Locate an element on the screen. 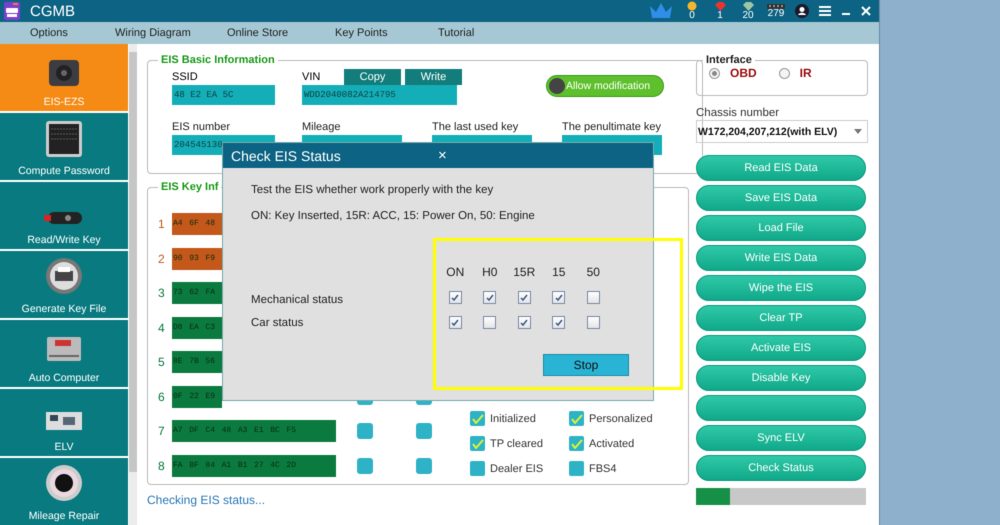 This screenshot has height=525, width=1000. row-number: 8 is located at coordinates (162, 465).